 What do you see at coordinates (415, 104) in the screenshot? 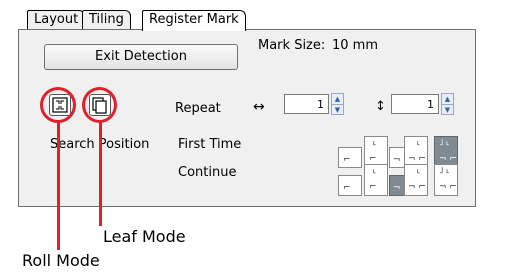
I see `repeat-vertical-input: 1` at bounding box center [415, 104].